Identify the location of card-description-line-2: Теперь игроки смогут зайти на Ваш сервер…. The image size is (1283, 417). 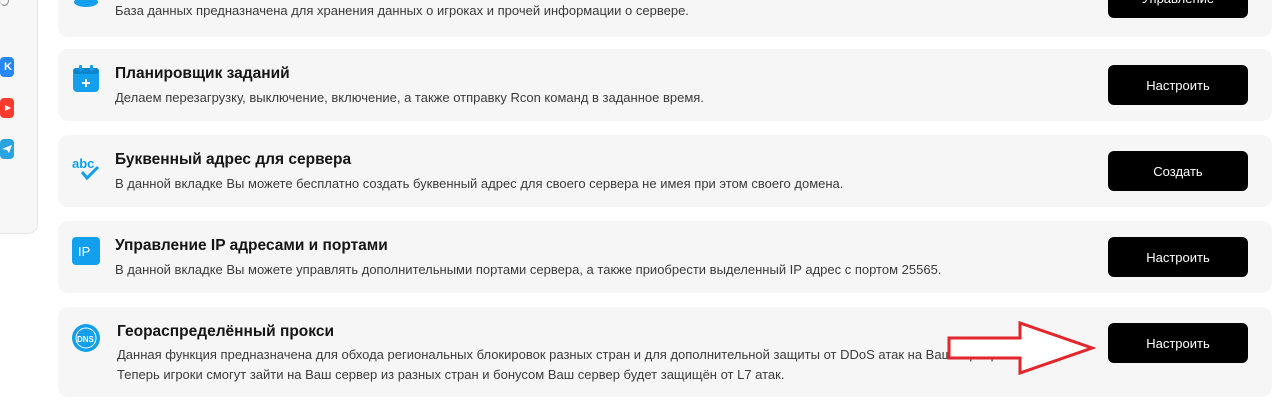
(451, 374).